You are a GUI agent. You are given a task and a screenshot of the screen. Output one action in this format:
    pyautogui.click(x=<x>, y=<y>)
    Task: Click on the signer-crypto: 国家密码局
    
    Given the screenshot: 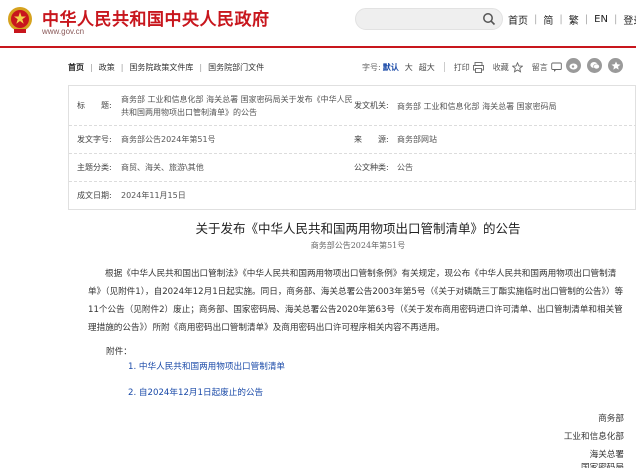 What is the action you would take?
    pyautogui.click(x=602, y=465)
    